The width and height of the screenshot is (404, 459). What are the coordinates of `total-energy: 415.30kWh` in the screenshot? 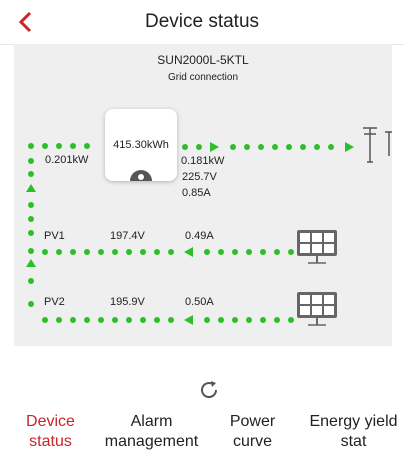 It's located at (141, 145).